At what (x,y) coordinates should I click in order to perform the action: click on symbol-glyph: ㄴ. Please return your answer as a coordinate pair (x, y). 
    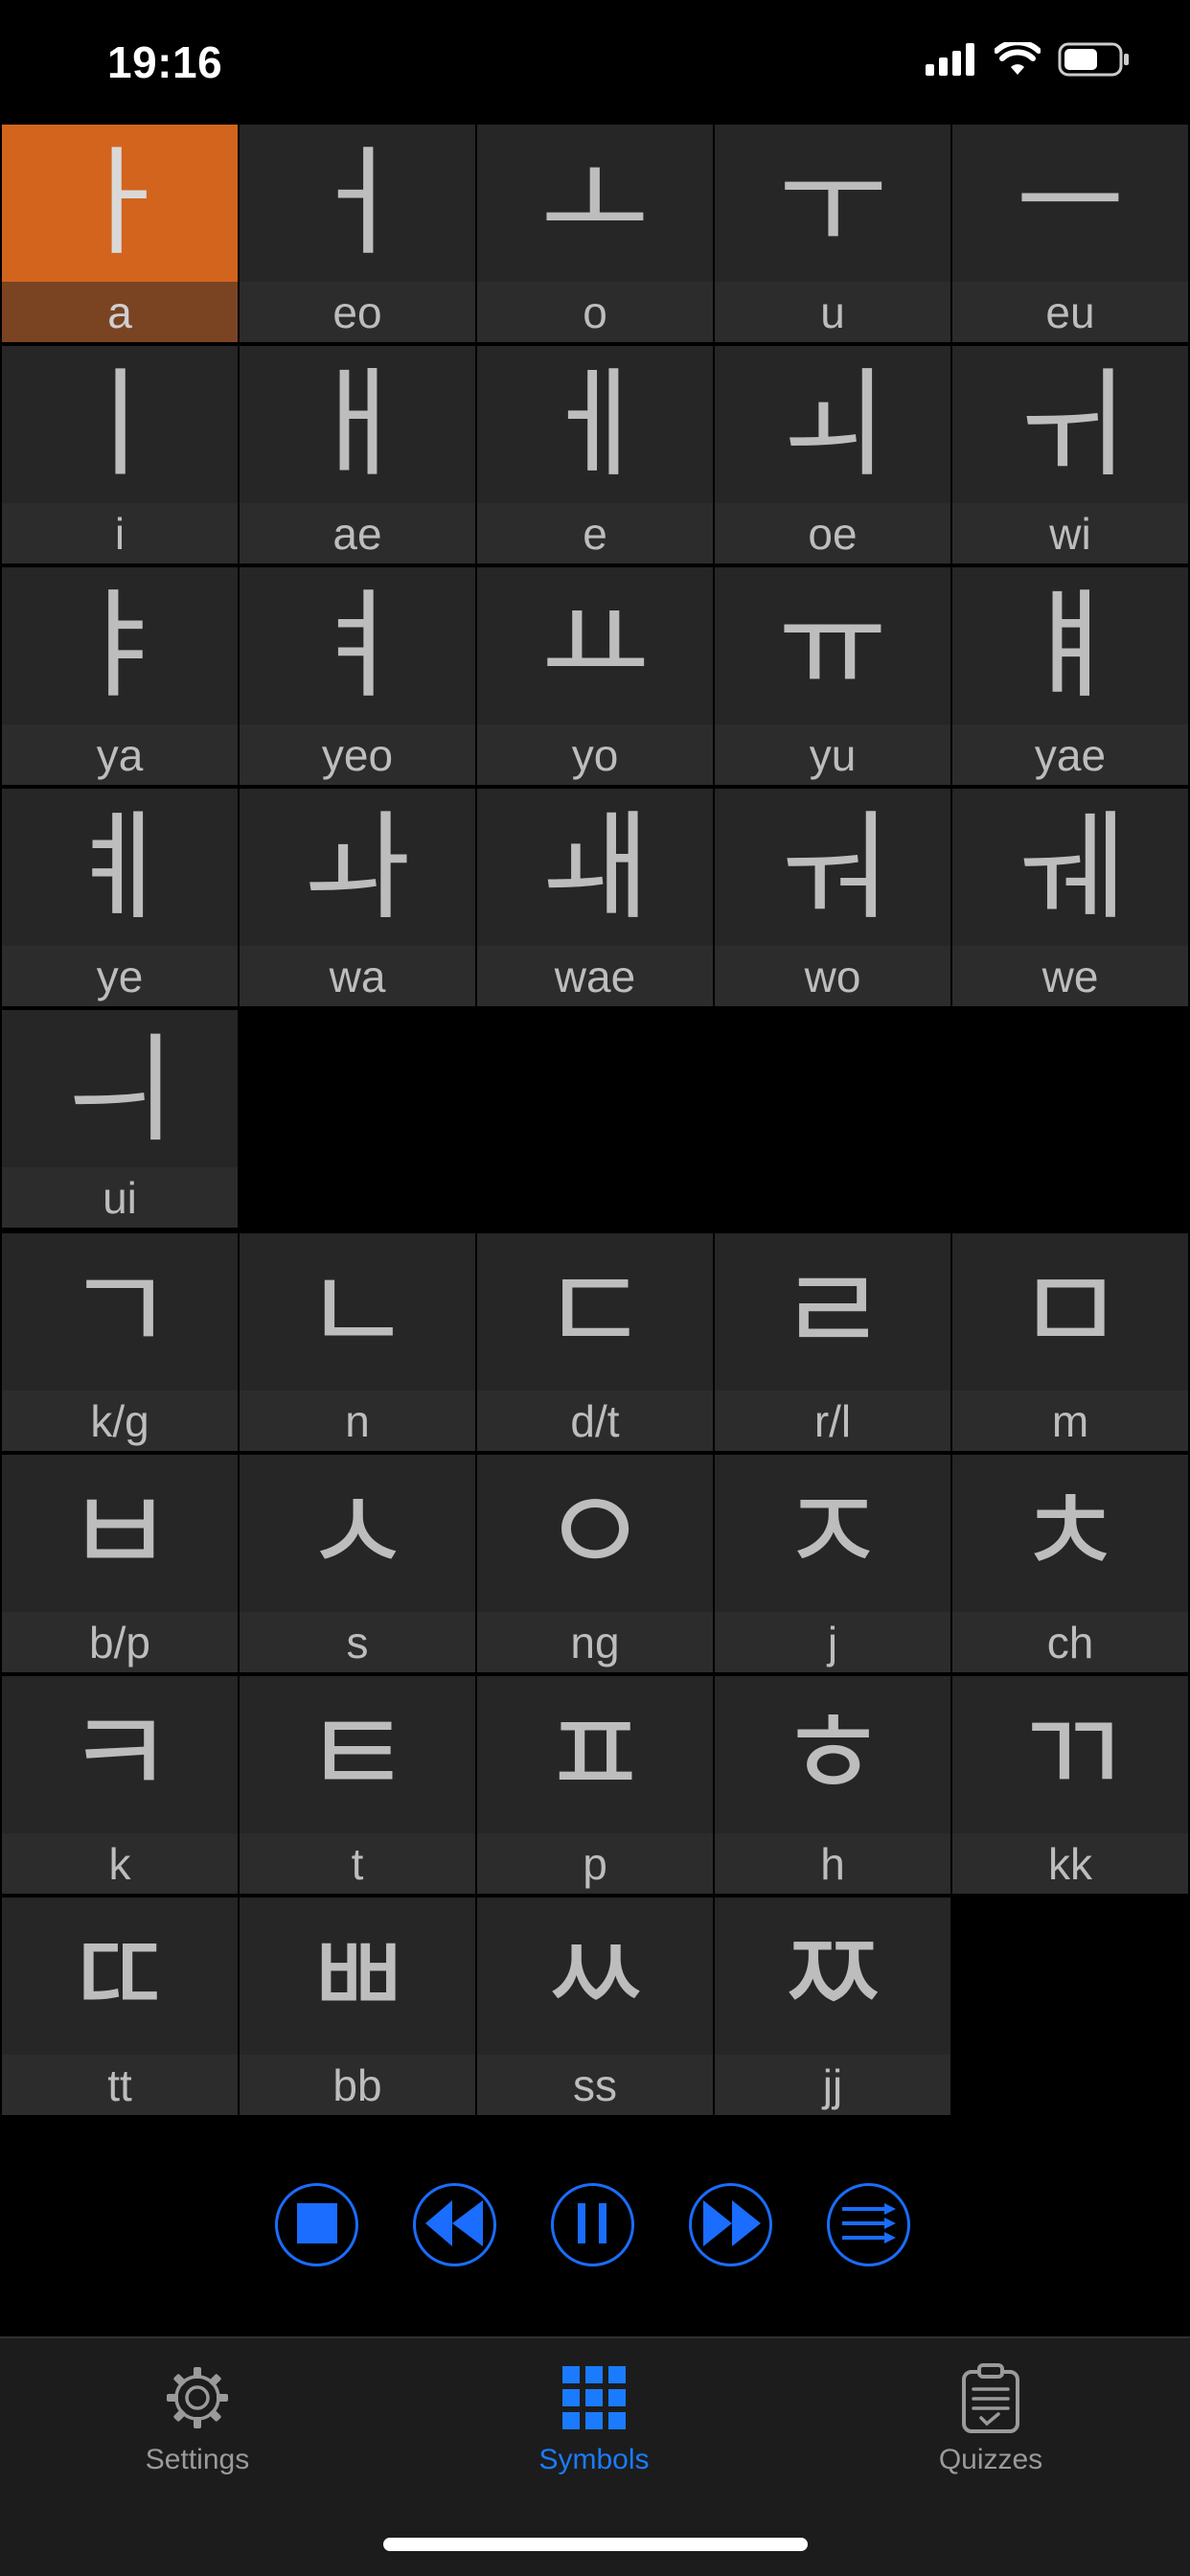
    Looking at the image, I should click on (358, 1312).